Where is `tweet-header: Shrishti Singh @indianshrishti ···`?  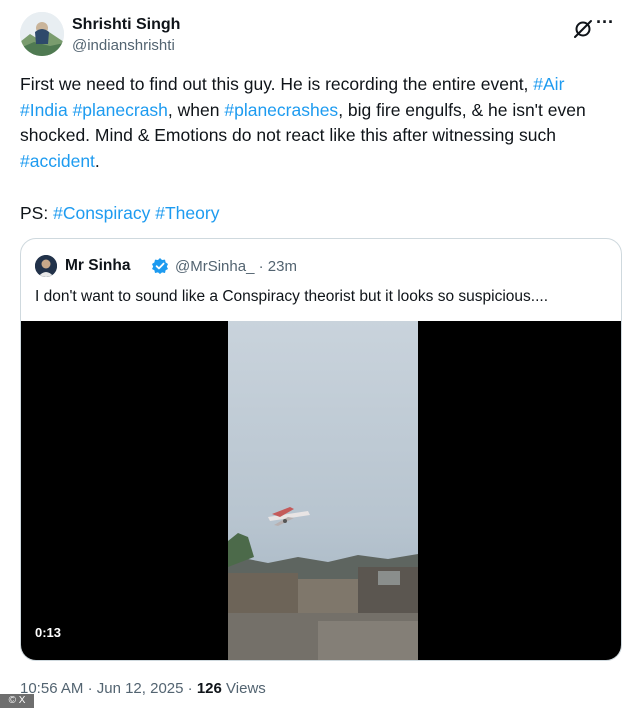 tweet-header: Shrishti Singh @indianshrishti ··· is located at coordinates (317, 36).